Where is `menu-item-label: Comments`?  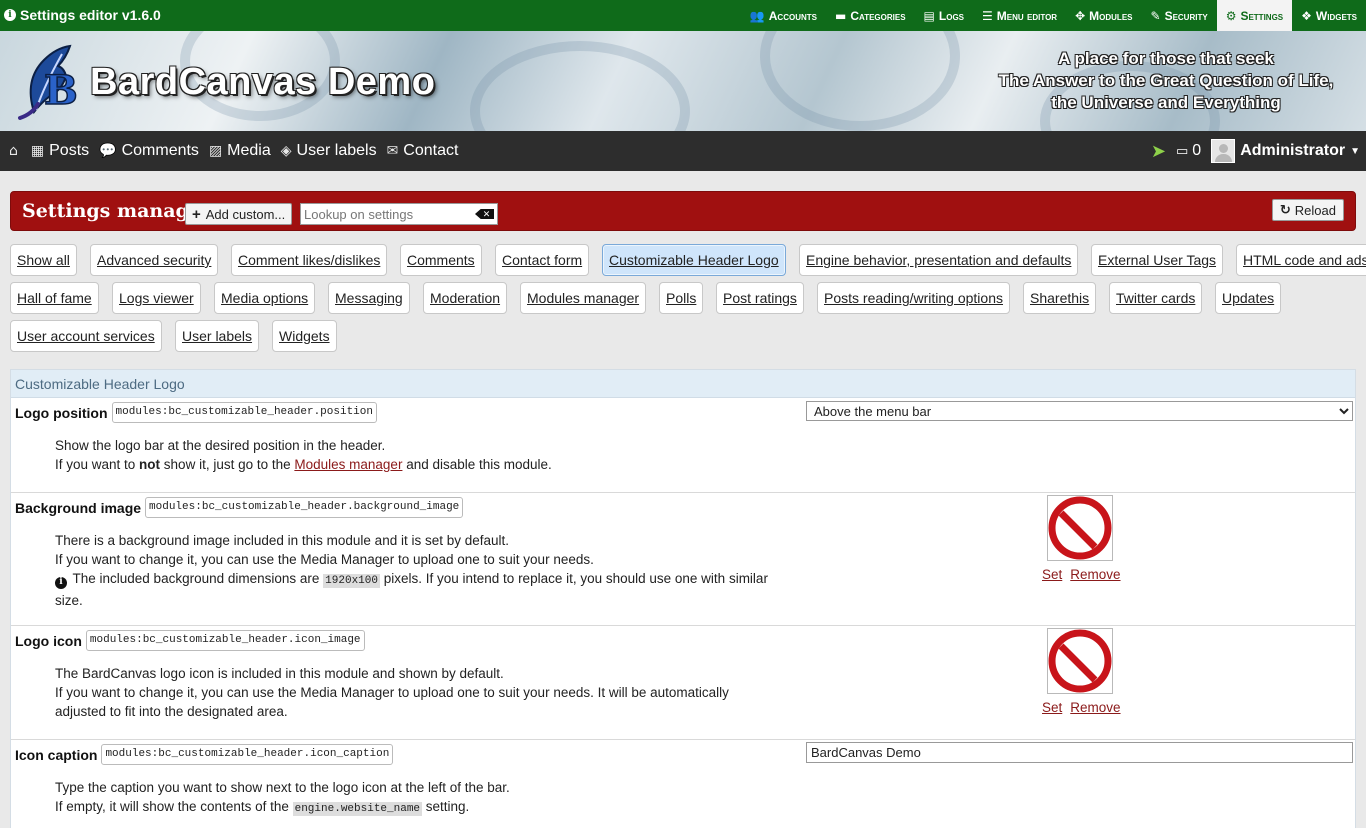 menu-item-label: Comments is located at coordinates (160, 150).